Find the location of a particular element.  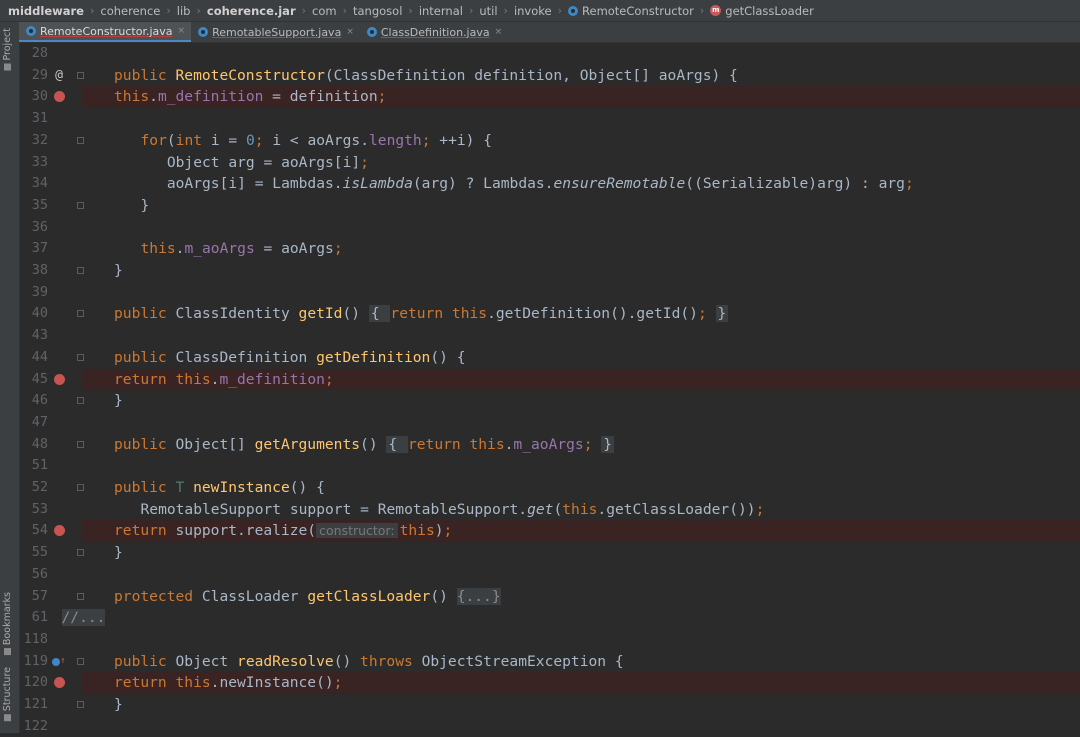

override-method-icon: ↑ is located at coordinates (59, 662).